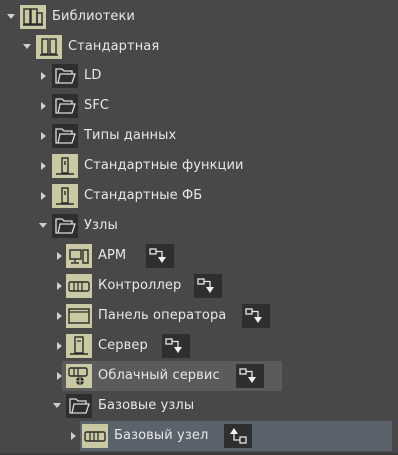 The height and width of the screenshot is (455, 398). I want to click on base-node-icon, so click(95, 436).